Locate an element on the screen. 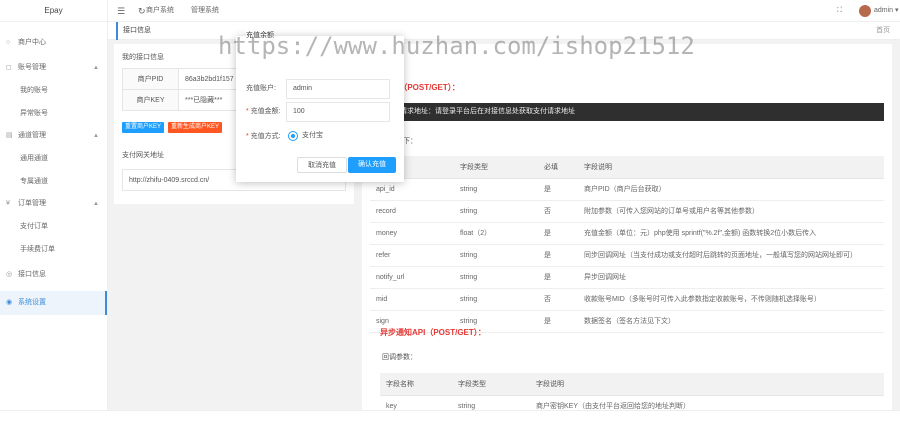 The width and height of the screenshot is (900, 434). settings-icon: ◉ is located at coordinates (9, 302).